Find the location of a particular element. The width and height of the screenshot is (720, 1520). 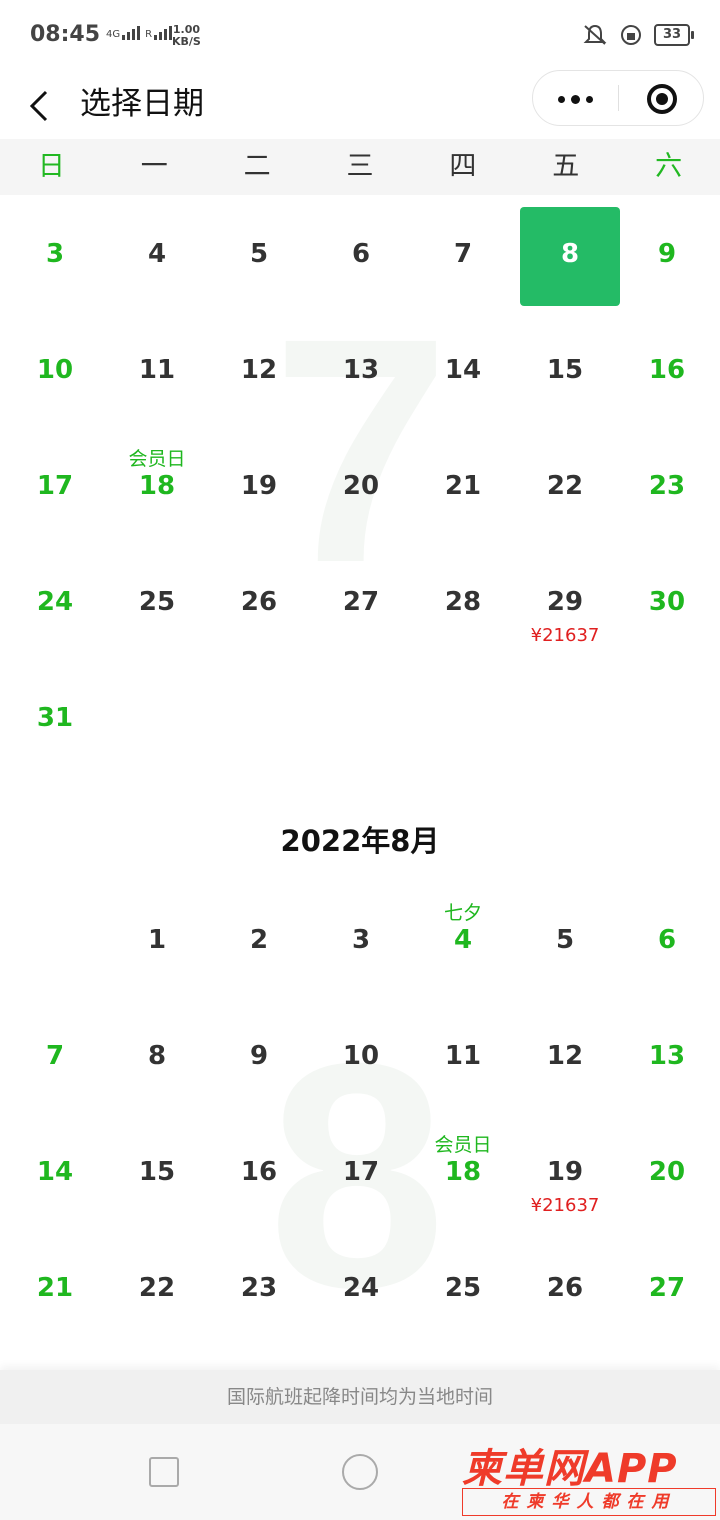

day-cell: 30 is located at coordinates (667, 601).